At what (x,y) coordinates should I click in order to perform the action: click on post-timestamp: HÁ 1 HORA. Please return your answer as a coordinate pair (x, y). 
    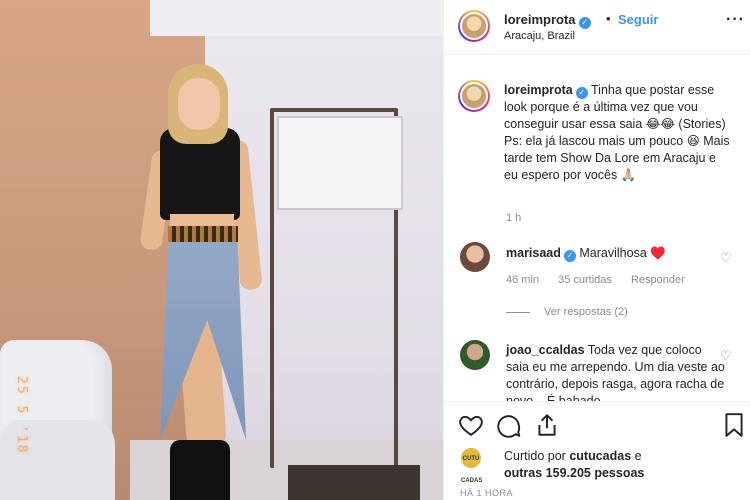
    Looking at the image, I should click on (486, 493).